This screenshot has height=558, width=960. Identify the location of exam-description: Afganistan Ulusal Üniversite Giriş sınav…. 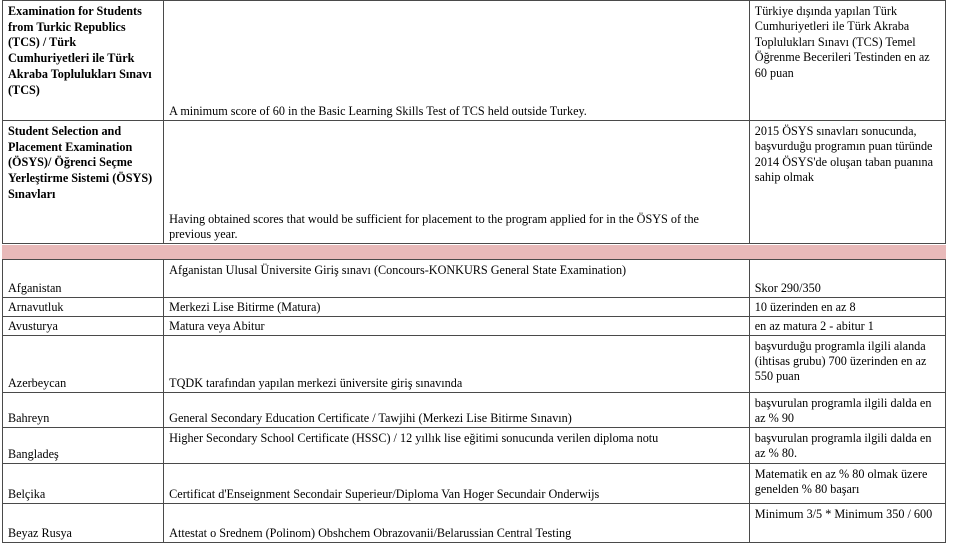
(456, 278).